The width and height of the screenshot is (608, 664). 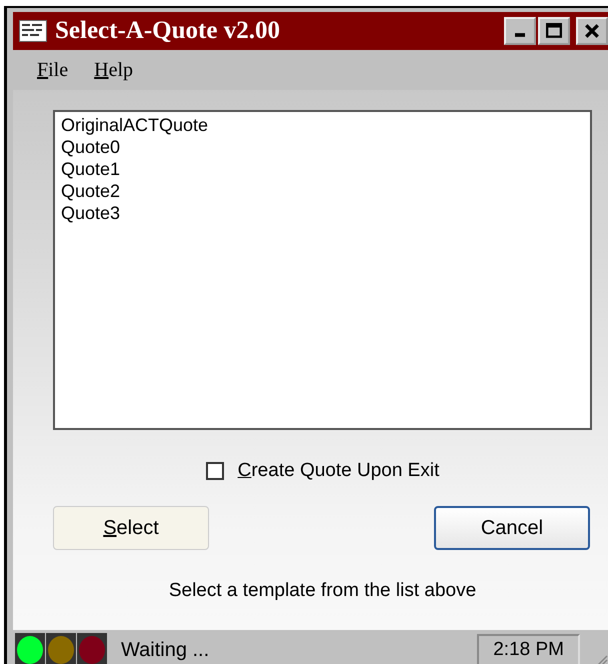 I want to click on select-button: Select, so click(x=131, y=528).